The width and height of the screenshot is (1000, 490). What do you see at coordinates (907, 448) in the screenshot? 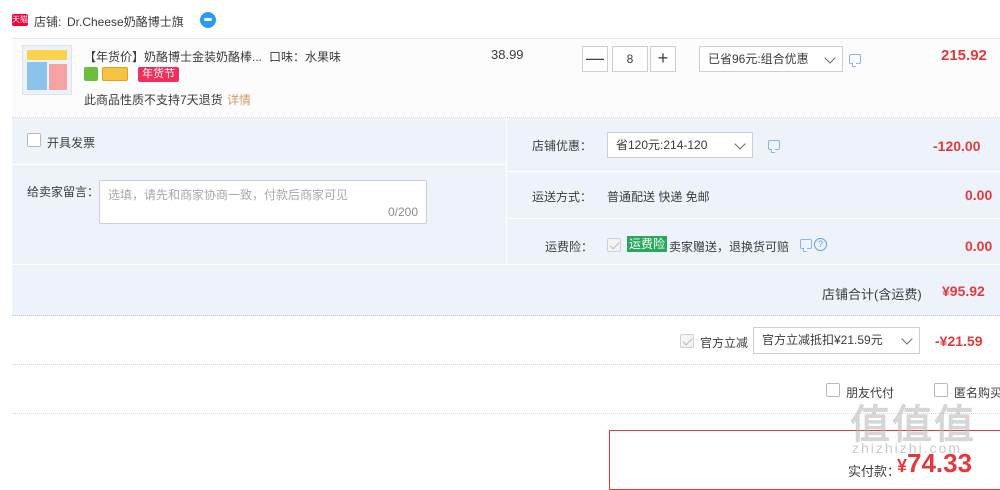
I see `watermark-text: zhizhizhi.com` at bounding box center [907, 448].